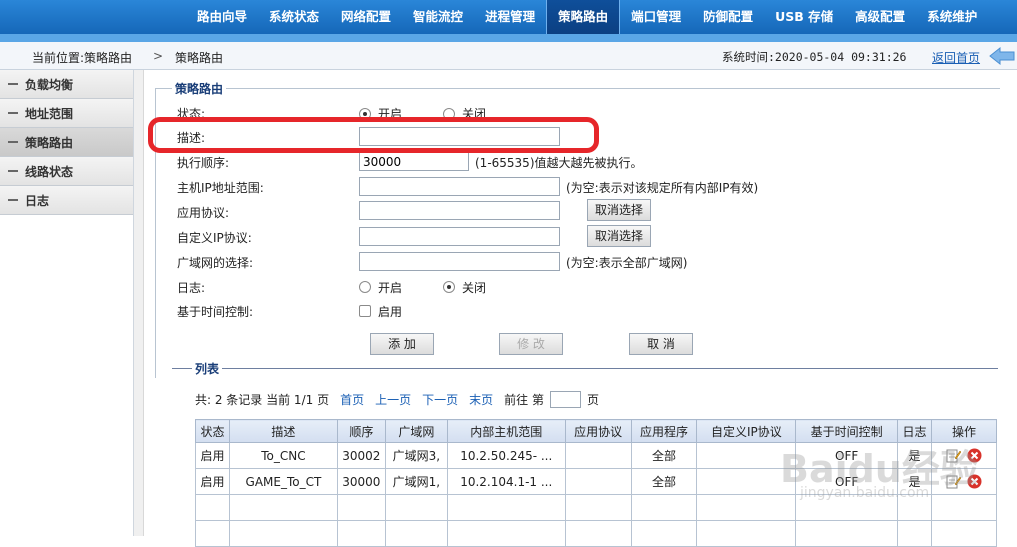 Image resolution: width=1017 pixels, height=547 pixels. I want to click on log-on-radio, so click(365, 287).